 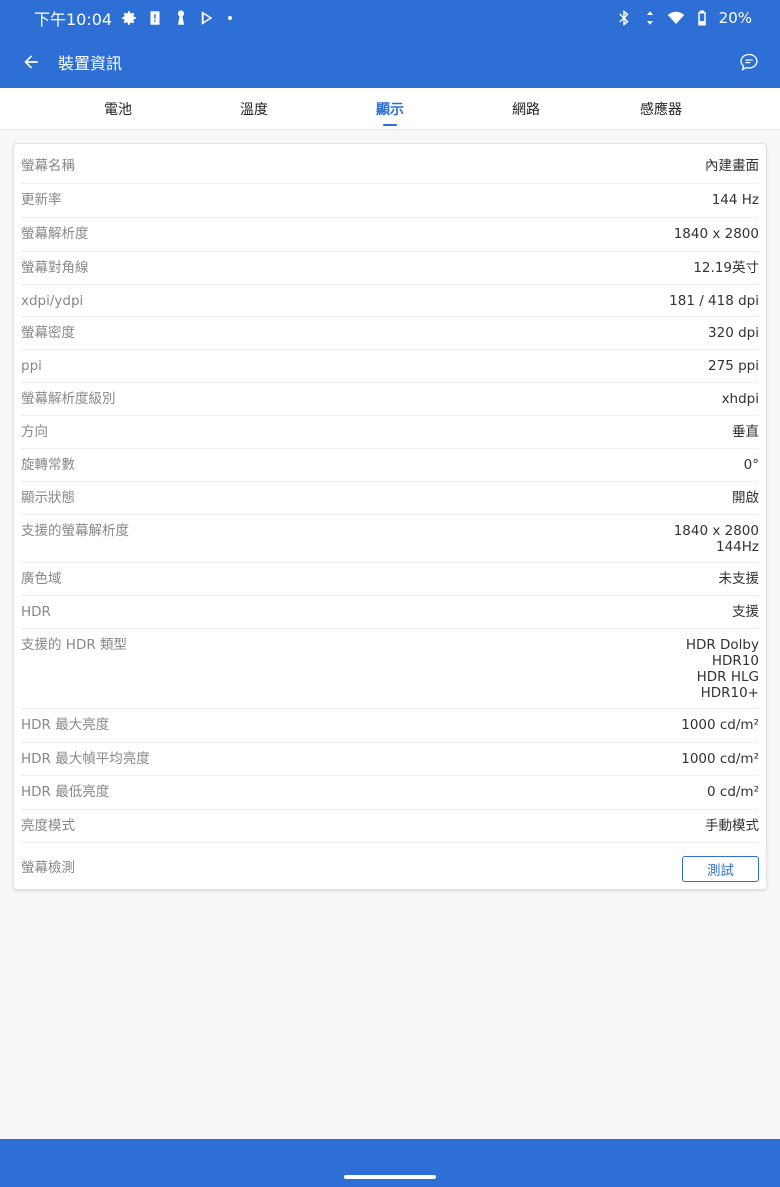 I want to click on row-label: HDR 最大亮度, so click(x=65, y=725).